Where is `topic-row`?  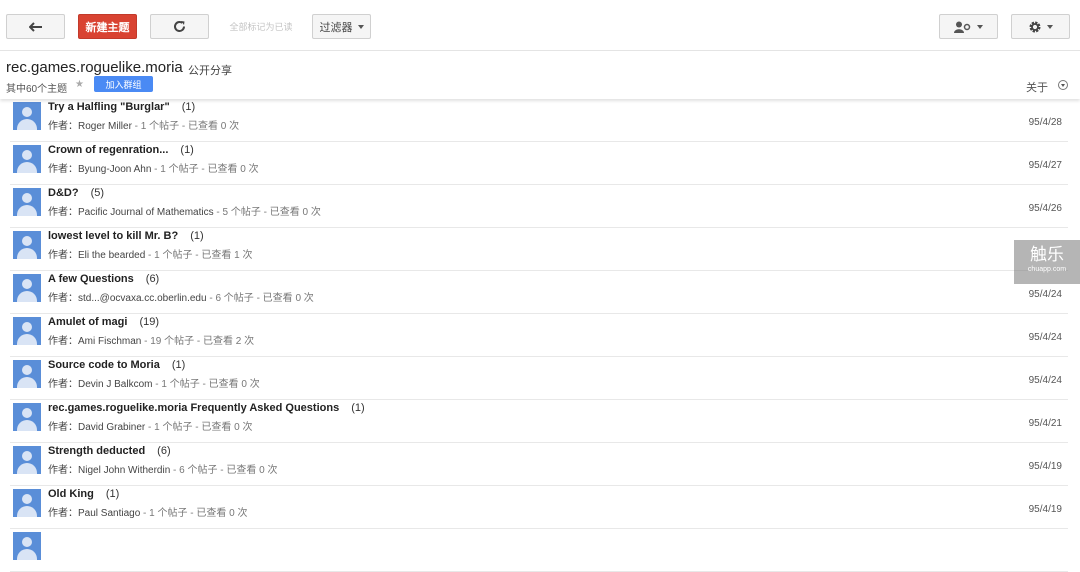 topic-row is located at coordinates (539, 550).